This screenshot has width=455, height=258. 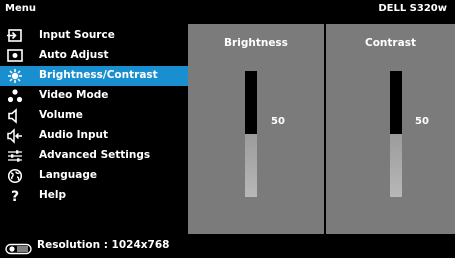 I want to click on model-name: DELL S320w, so click(x=412, y=8).